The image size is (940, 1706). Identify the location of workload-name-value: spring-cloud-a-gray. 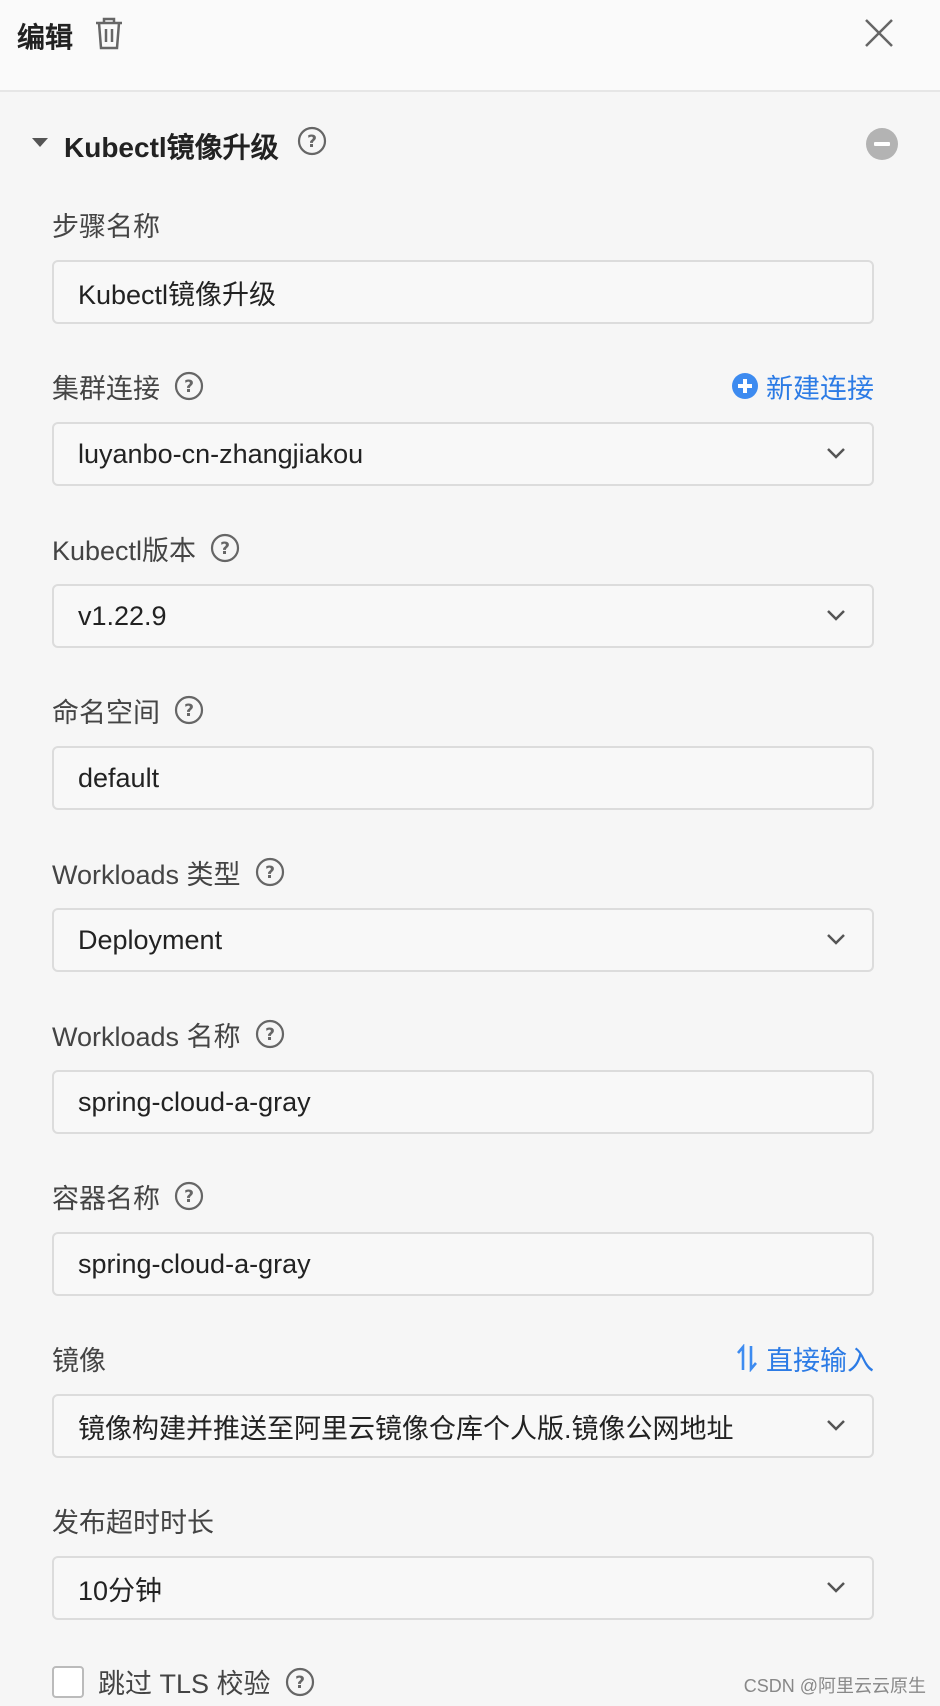
(194, 1101).